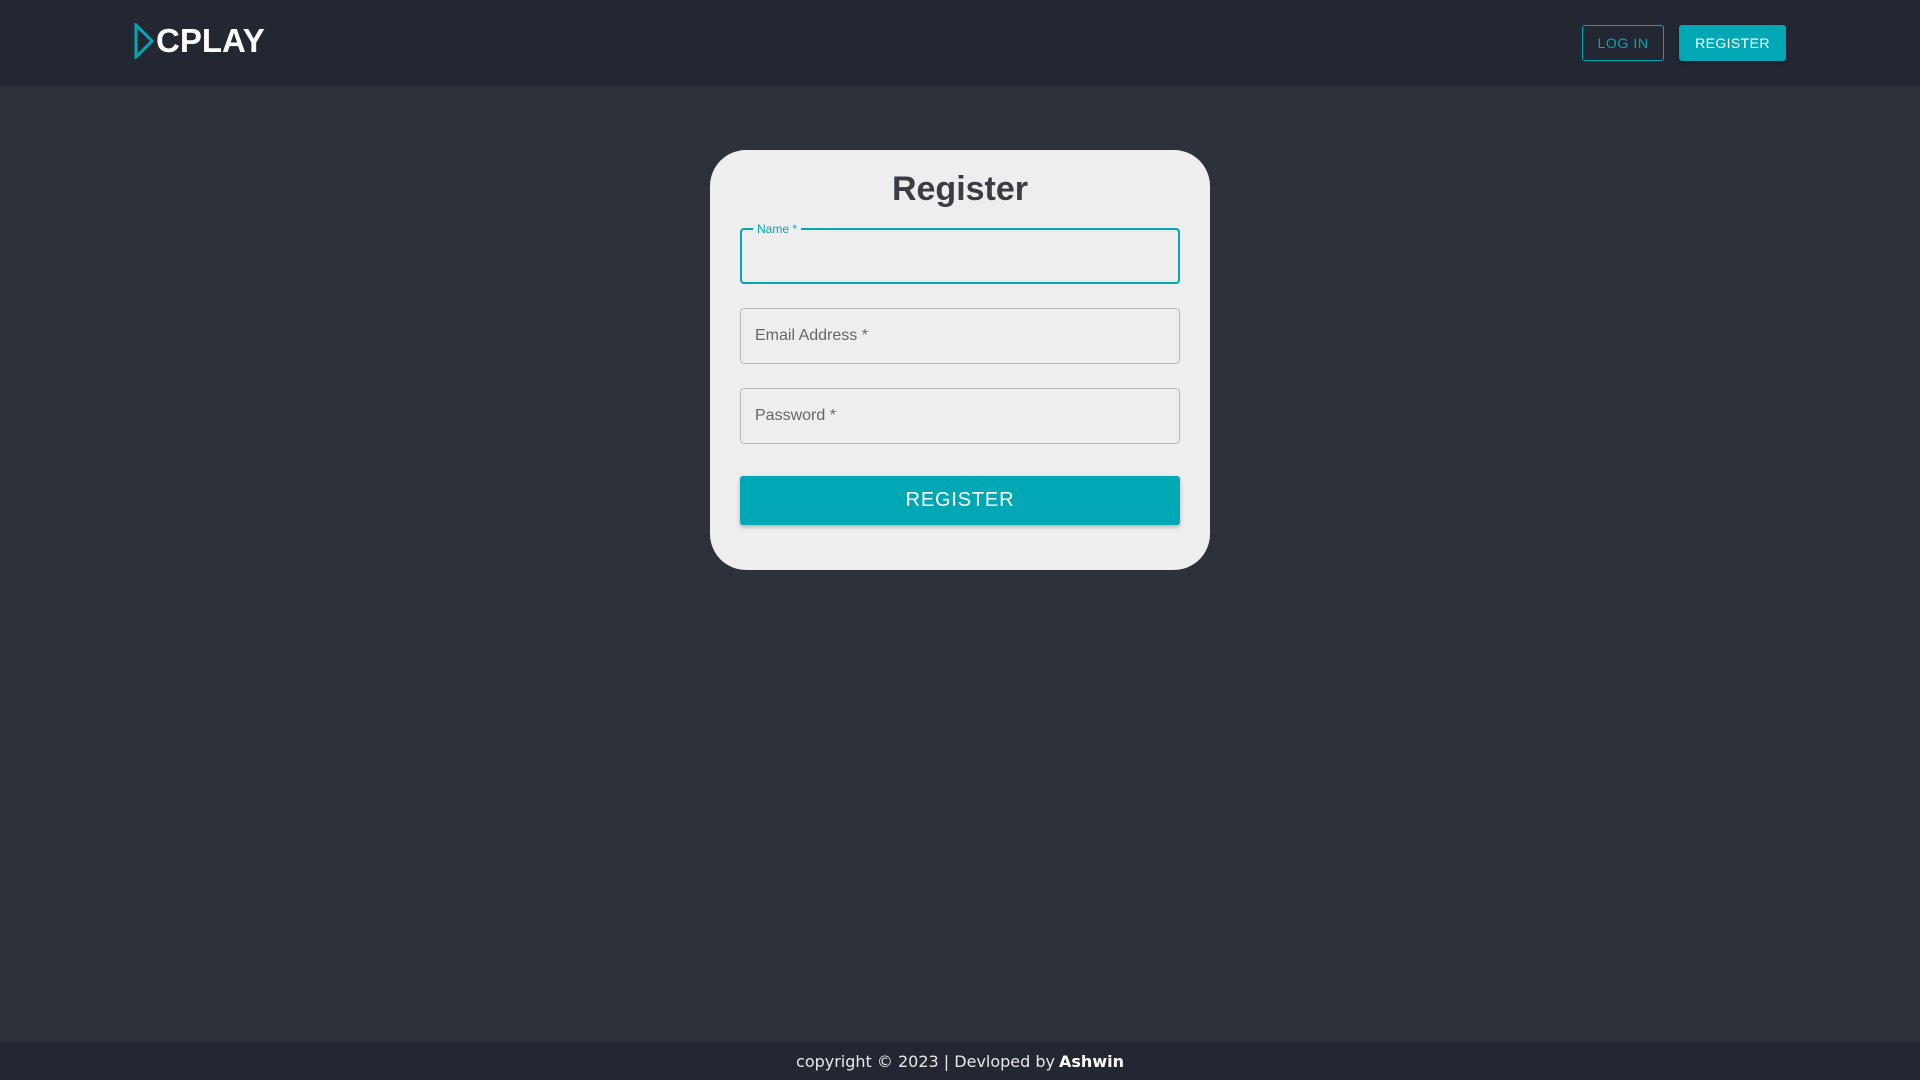 This screenshot has height=1080, width=1920. I want to click on email-input, so click(960, 336).